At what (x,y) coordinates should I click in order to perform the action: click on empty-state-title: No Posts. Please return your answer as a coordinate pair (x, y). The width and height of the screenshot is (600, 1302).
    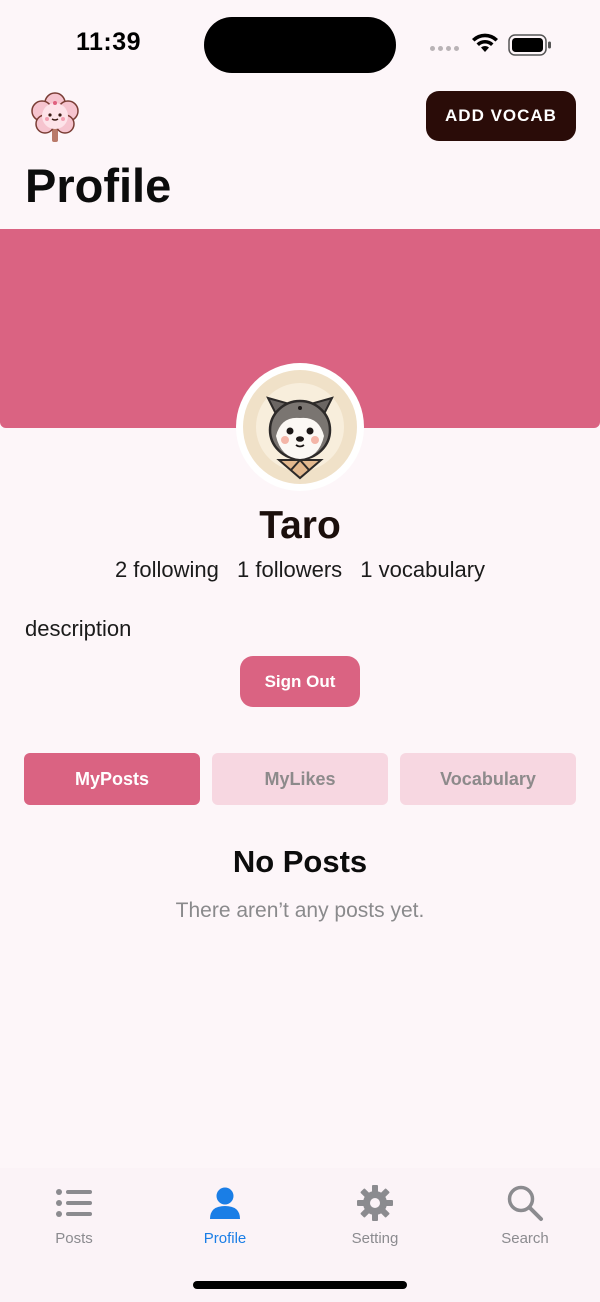
    Looking at the image, I should click on (300, 861).